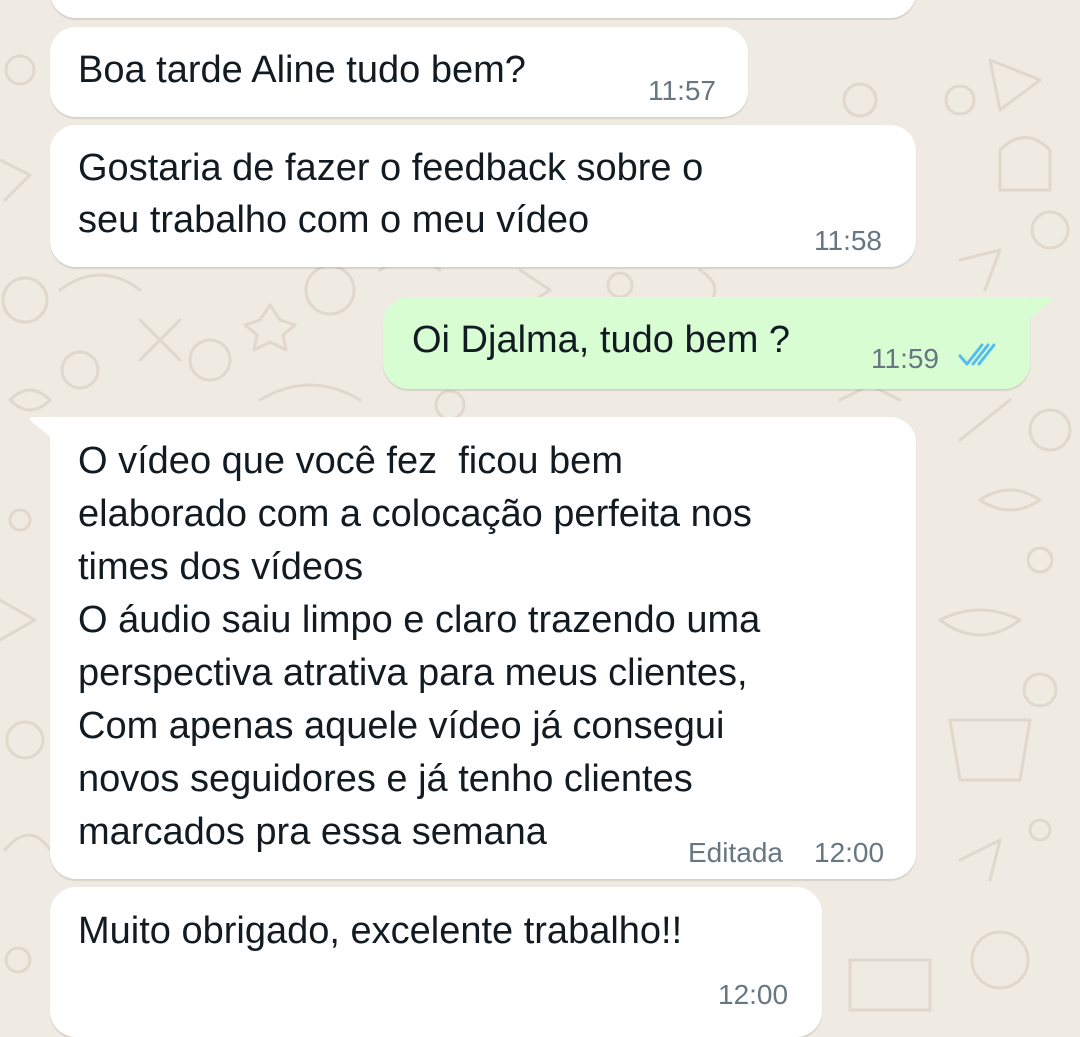  I want to click on message-text: Muito obrigado, excelente trabalho!!, so click(380, 931).